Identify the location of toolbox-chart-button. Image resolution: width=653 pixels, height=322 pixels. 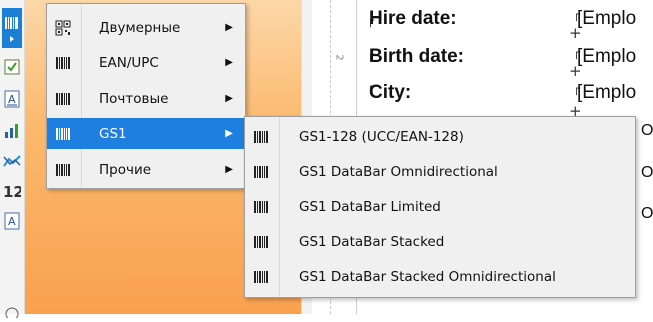
(12, 131).